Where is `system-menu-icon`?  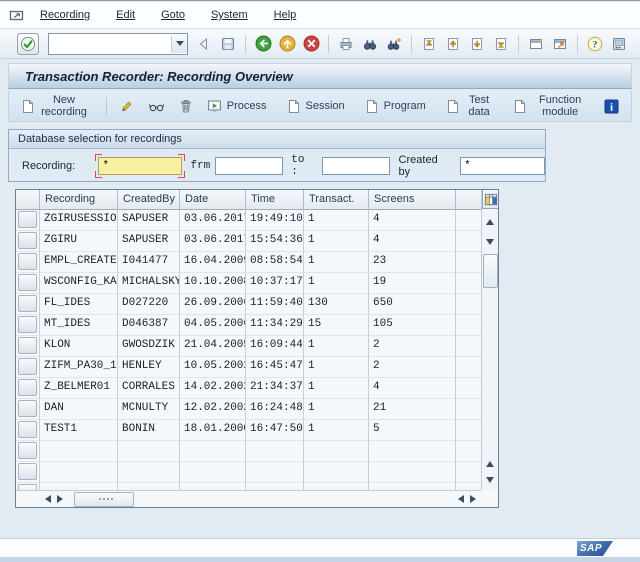
system-menu-icon is located at coordinates (17, 15).